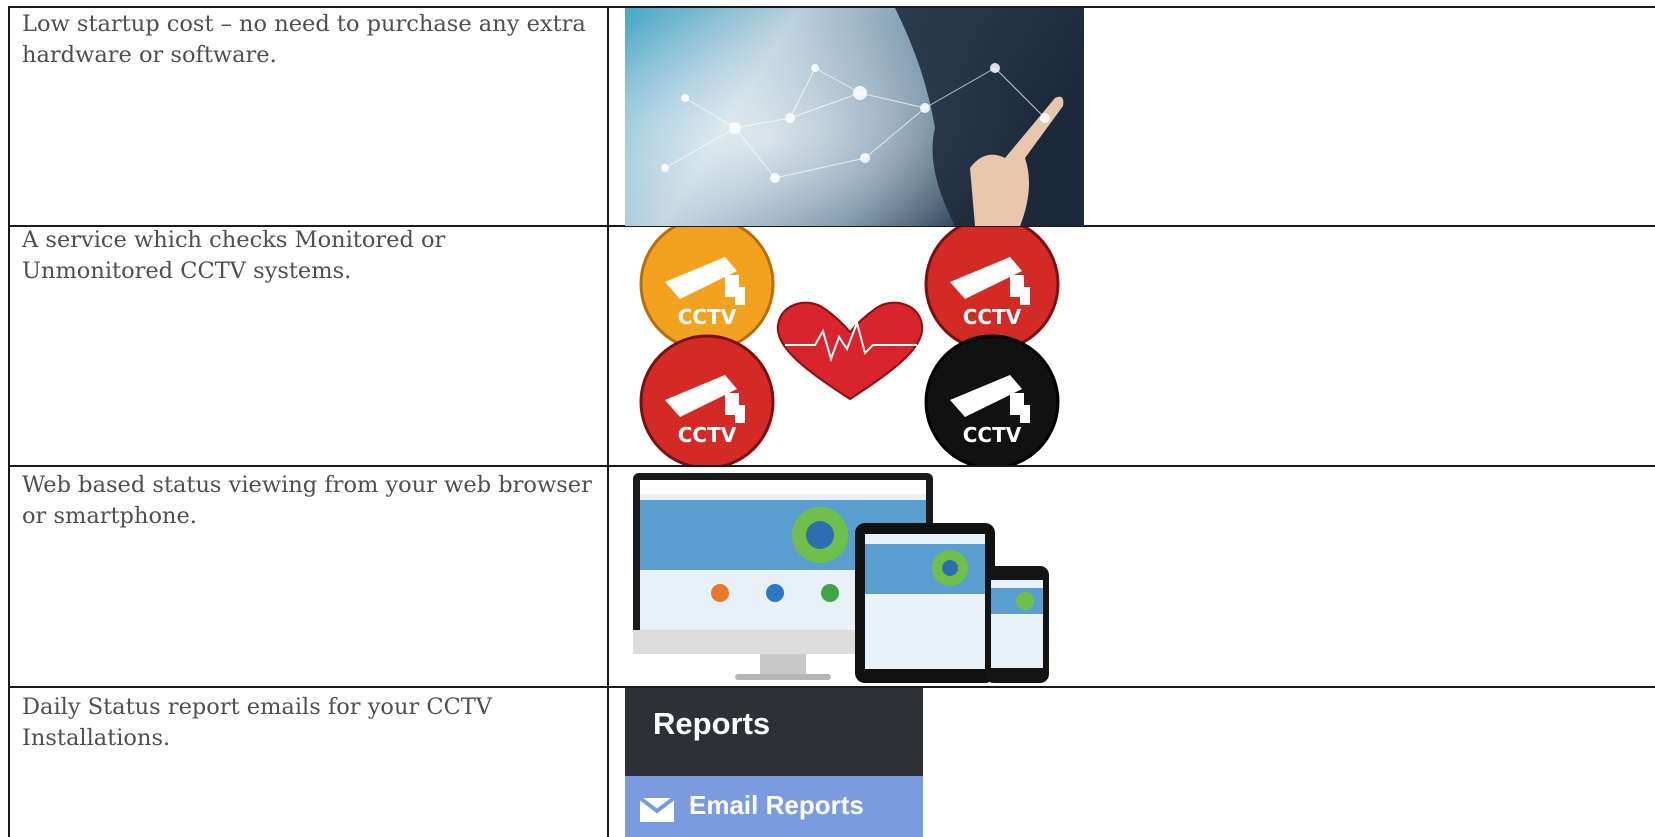 The width and height of the screenshot is (1655, 837). What do you see at coordinates (9, 421) in the screenshot?
I see `table-border-left` at bounding box center [9, 421].